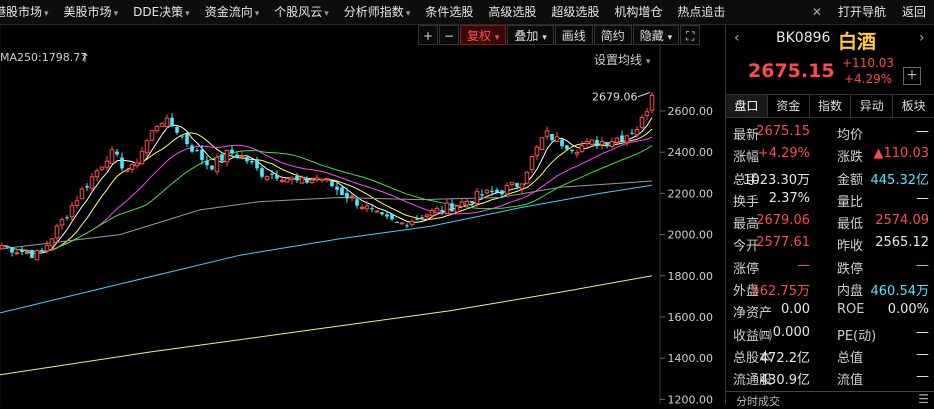 Image resolution: width=934 pixels, height=409 pixels. What do you see at coordinates (850, 225) in the screenshot?
I see `quote-label: 最低` at bounding box center [850, 225].